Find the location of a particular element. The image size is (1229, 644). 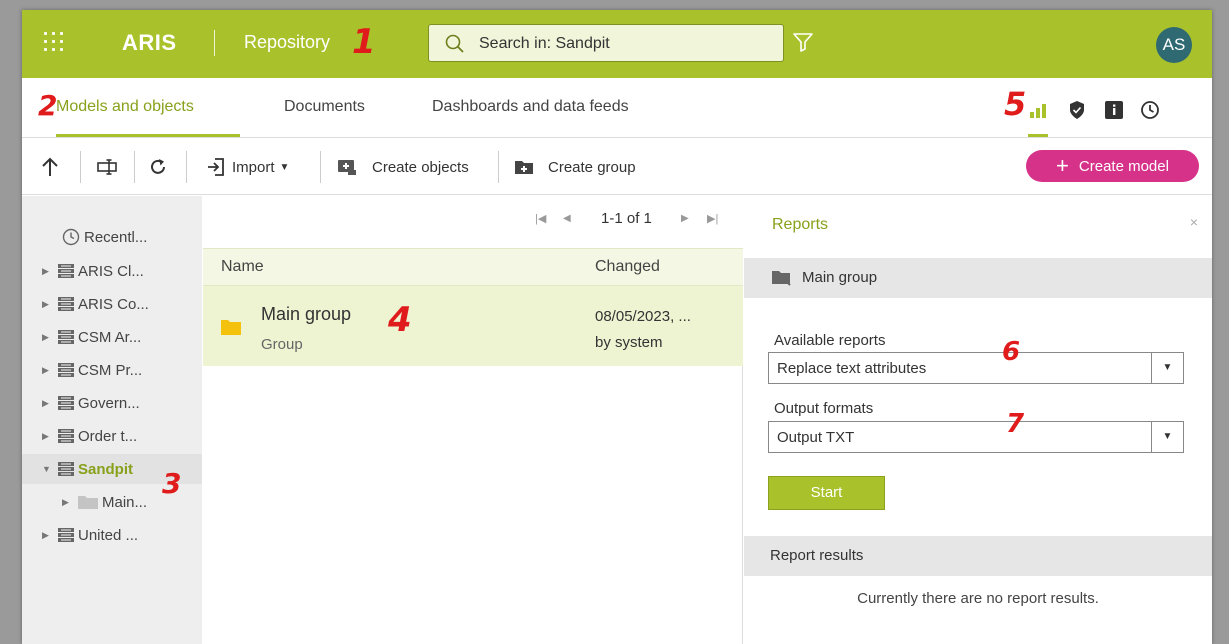

column-changed: Changed is located at coordinates (627, 267).